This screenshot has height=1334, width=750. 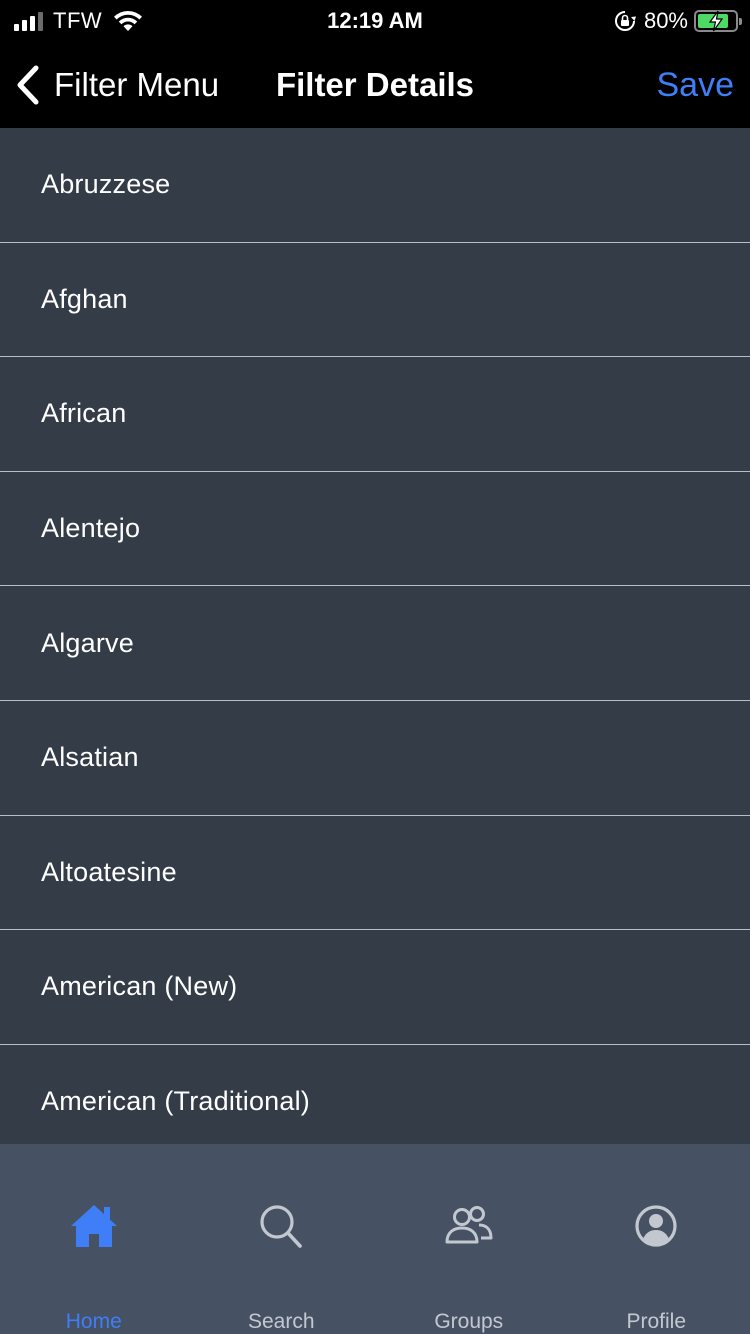 I want to click on list-item: African, so click(x=375, y=414).